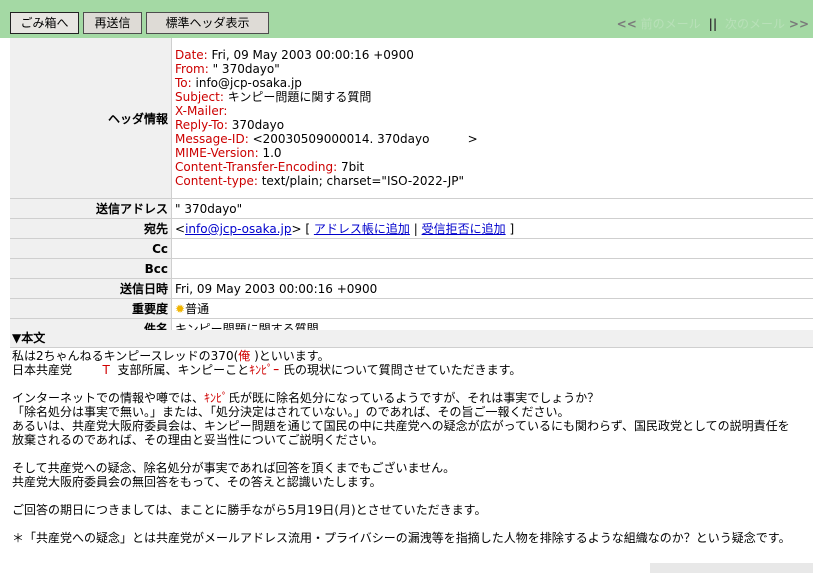  Describe the element at coordinates (270, 166) in the screenshot. I see `header-line-encoding: Content-Transfer-Encoding: 7bit` at that location.